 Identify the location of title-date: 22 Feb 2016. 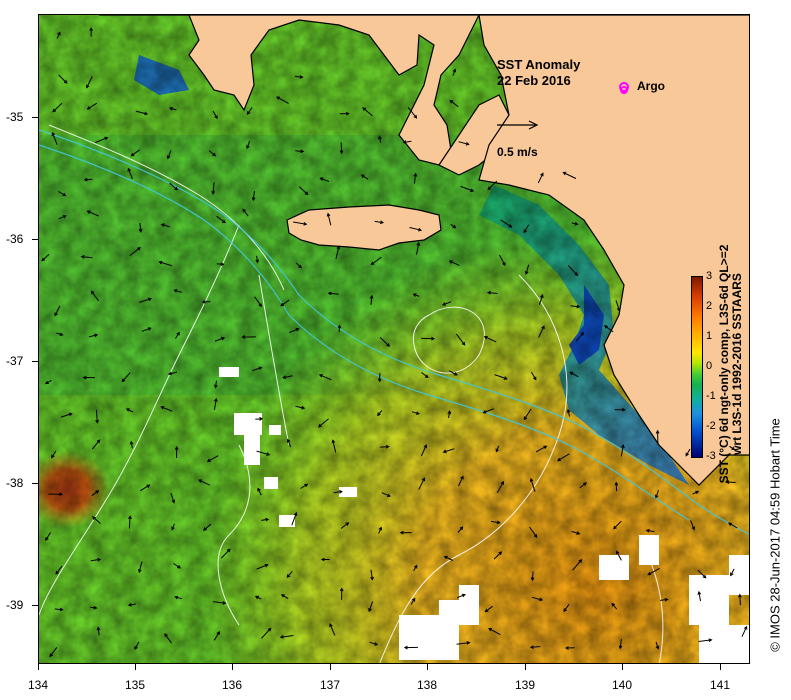
(534, 80).